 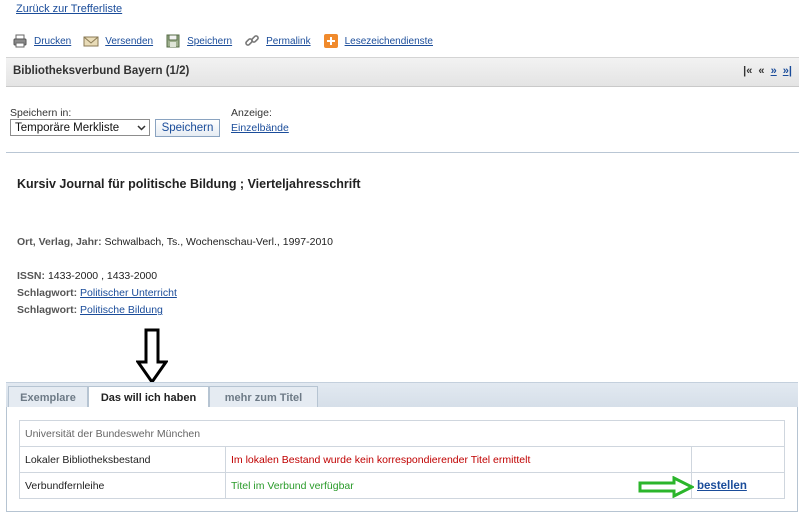 What do you see at coordinates (20, 41) in the screenshot?
I see `printer-icon` at bounding box center [20, 41].